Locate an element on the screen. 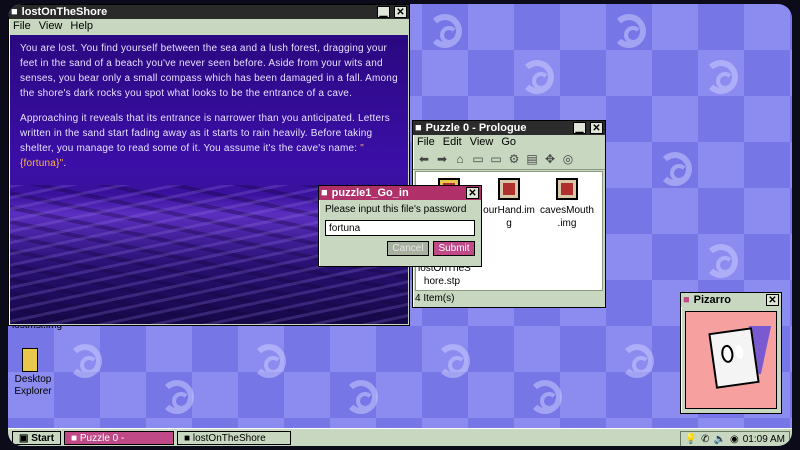 The image size is (800, 450). story-paragraph-2-end: . is located at coordinates (65, 163).